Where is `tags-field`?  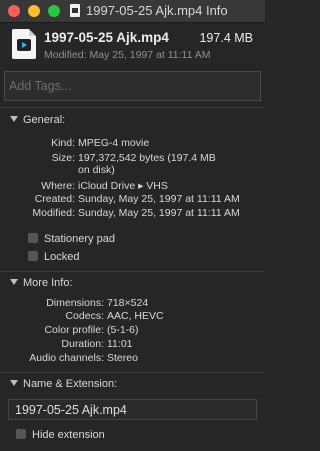
tags-field is located at coordinates (132, 86).